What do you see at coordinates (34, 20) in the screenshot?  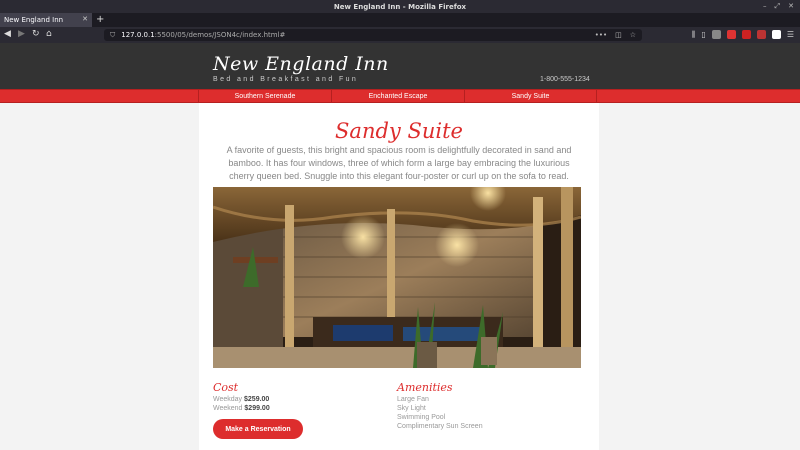 I see `tab-title: New England Inn` at bounding box center [34, 20].